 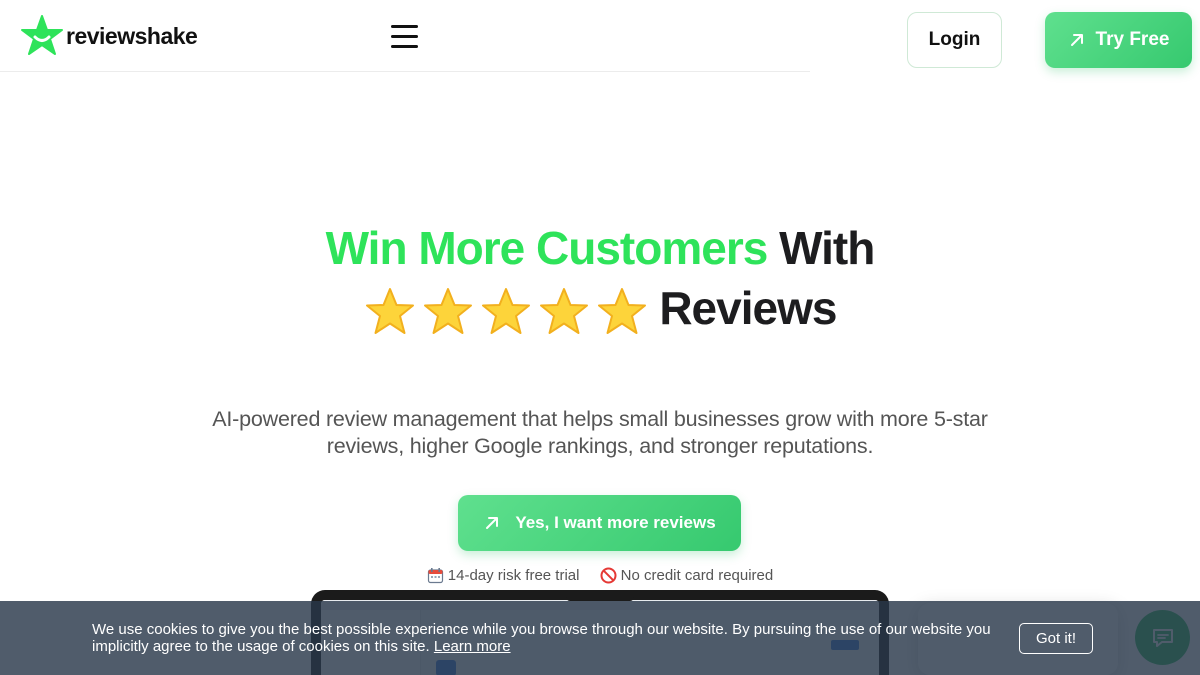 I want to click on five-stars, so click(x=506, y=312).